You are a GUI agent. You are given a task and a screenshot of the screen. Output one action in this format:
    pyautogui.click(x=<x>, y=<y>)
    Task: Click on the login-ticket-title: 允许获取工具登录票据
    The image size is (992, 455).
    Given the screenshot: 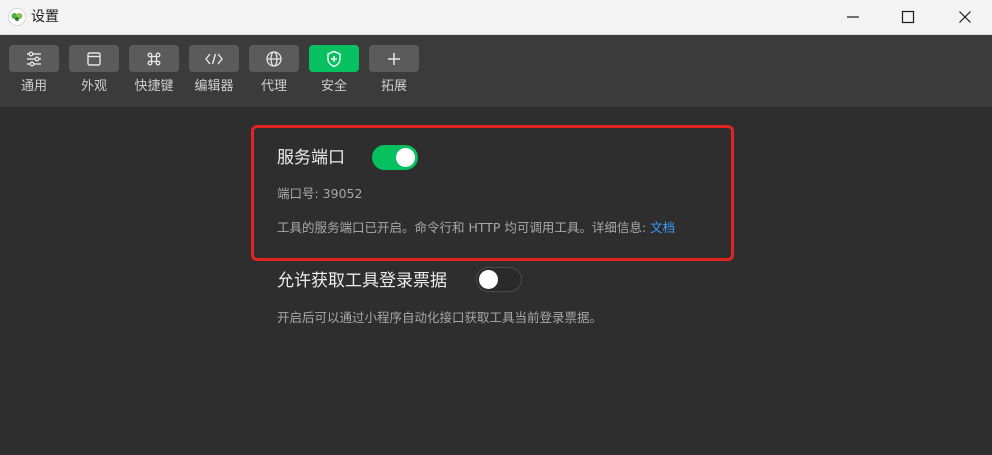 What is the action you would take?
    pyautogui.click(x=362, y=281)
    